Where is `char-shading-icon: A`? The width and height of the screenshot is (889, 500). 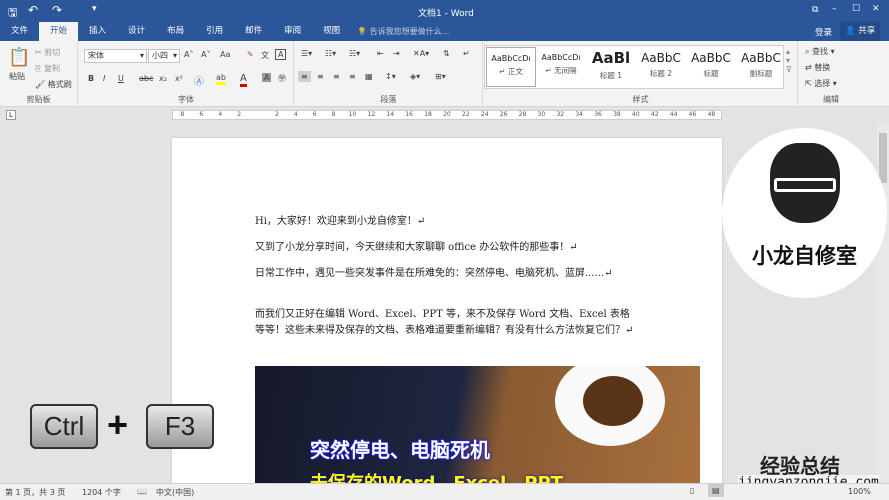 char-shading-icon: A is located at coordinates (267, 77).